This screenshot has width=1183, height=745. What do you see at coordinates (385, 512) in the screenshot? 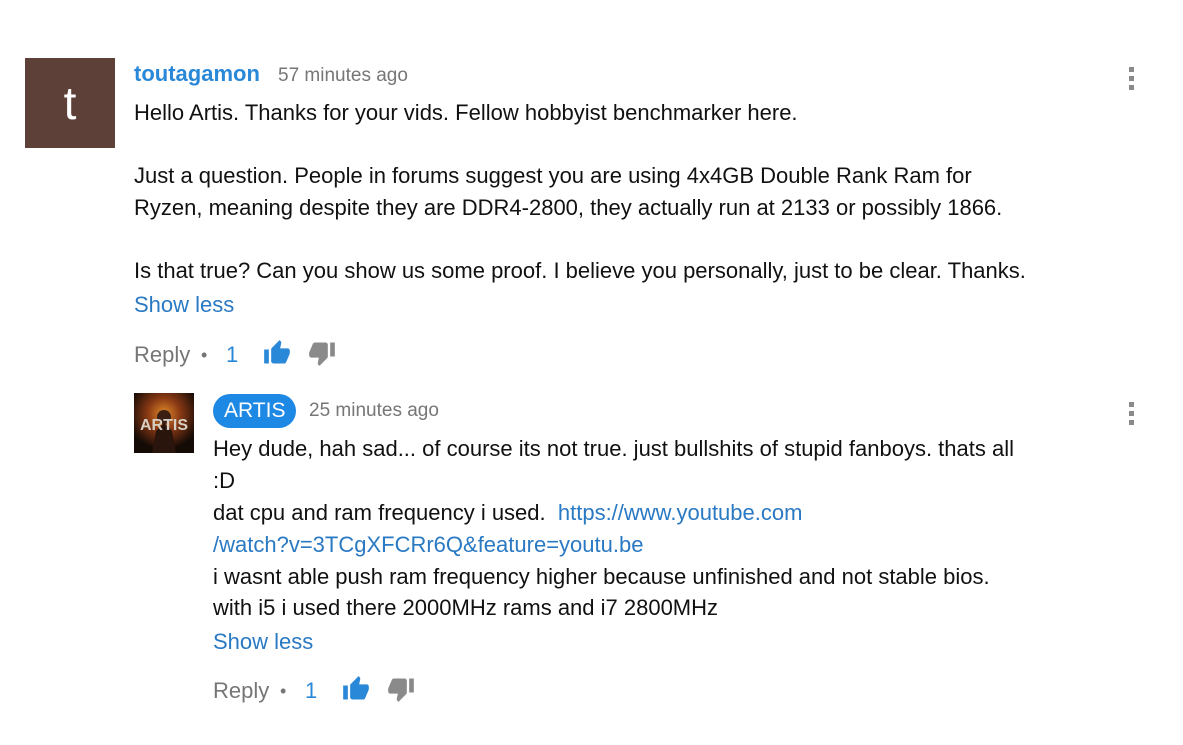
I see `reply-text: dat cpu and ram frequency i used.` at bounding box center [385, 512].